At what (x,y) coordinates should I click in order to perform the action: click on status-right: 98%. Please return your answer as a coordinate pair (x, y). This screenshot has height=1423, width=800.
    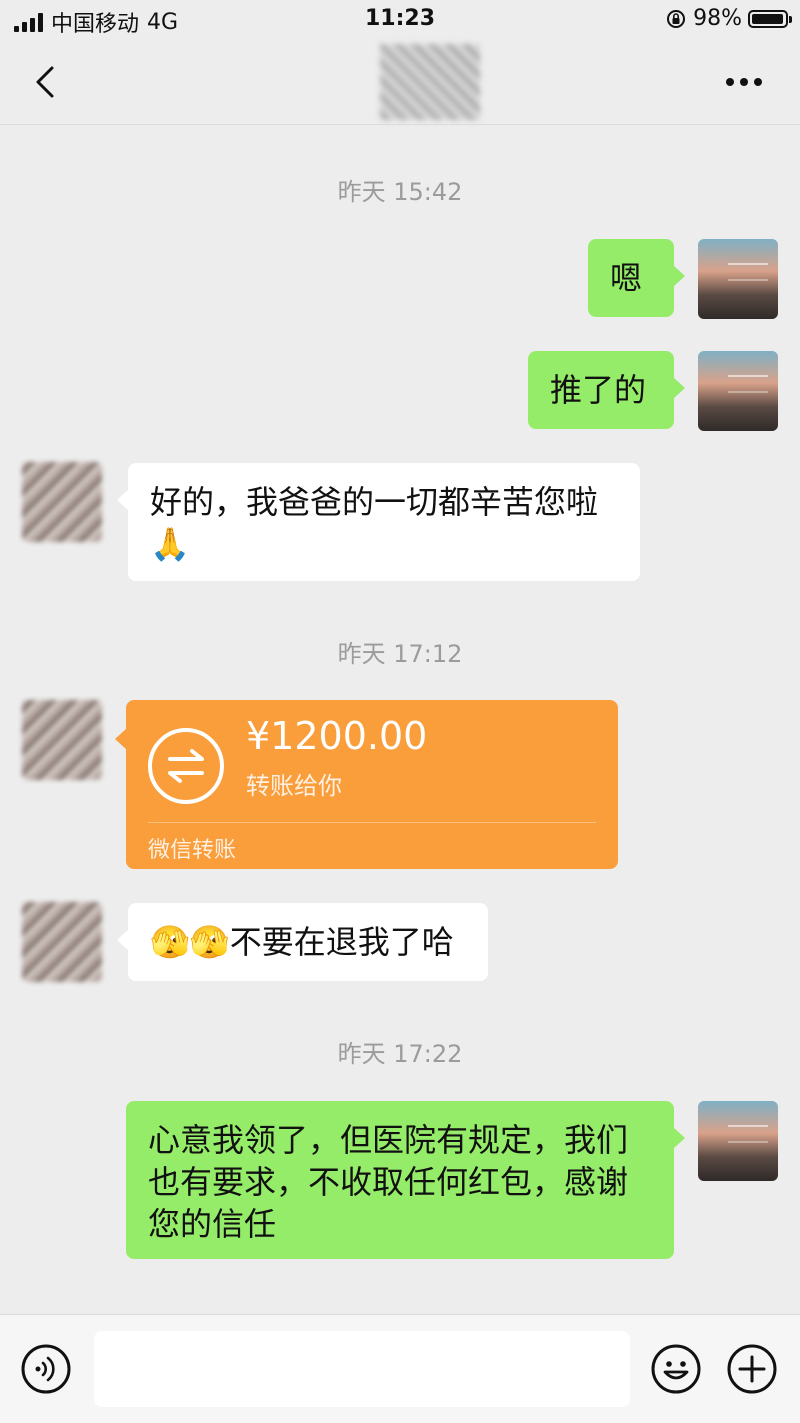
    Looking at the image, I should click on (728, 18).